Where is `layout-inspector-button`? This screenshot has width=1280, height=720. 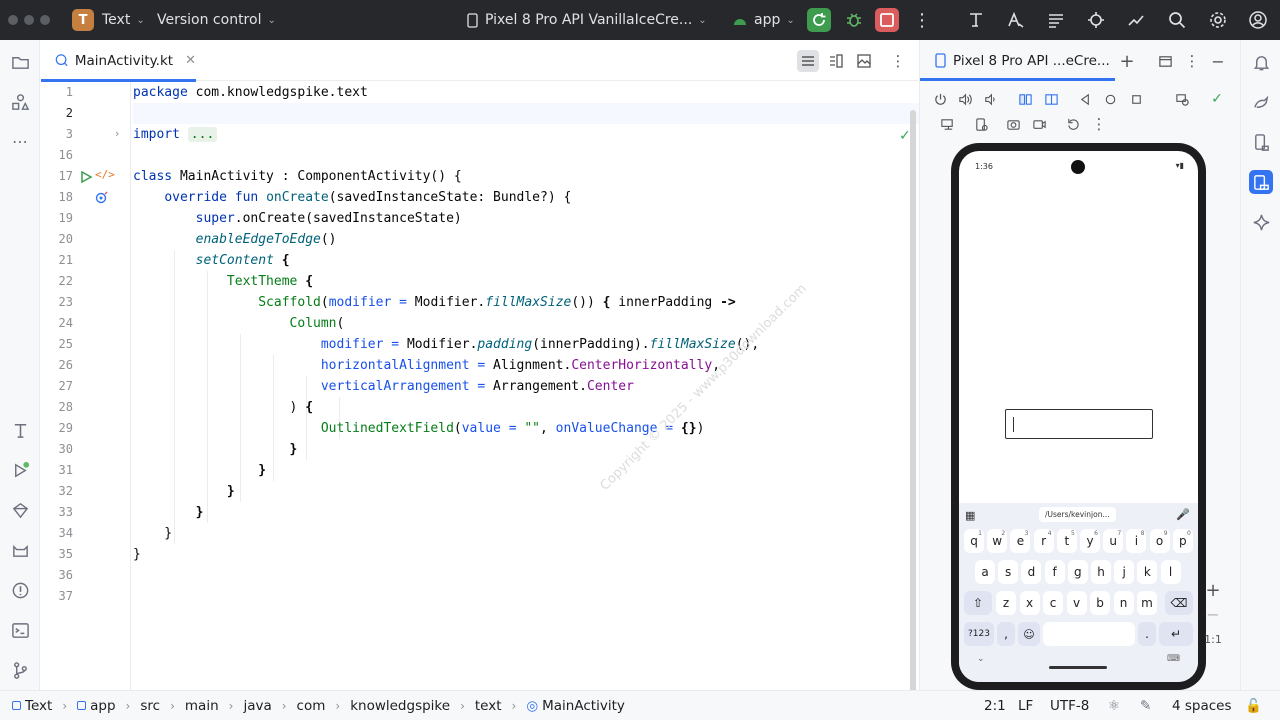
layout-inspector-button is located at coordinates (976, 20).